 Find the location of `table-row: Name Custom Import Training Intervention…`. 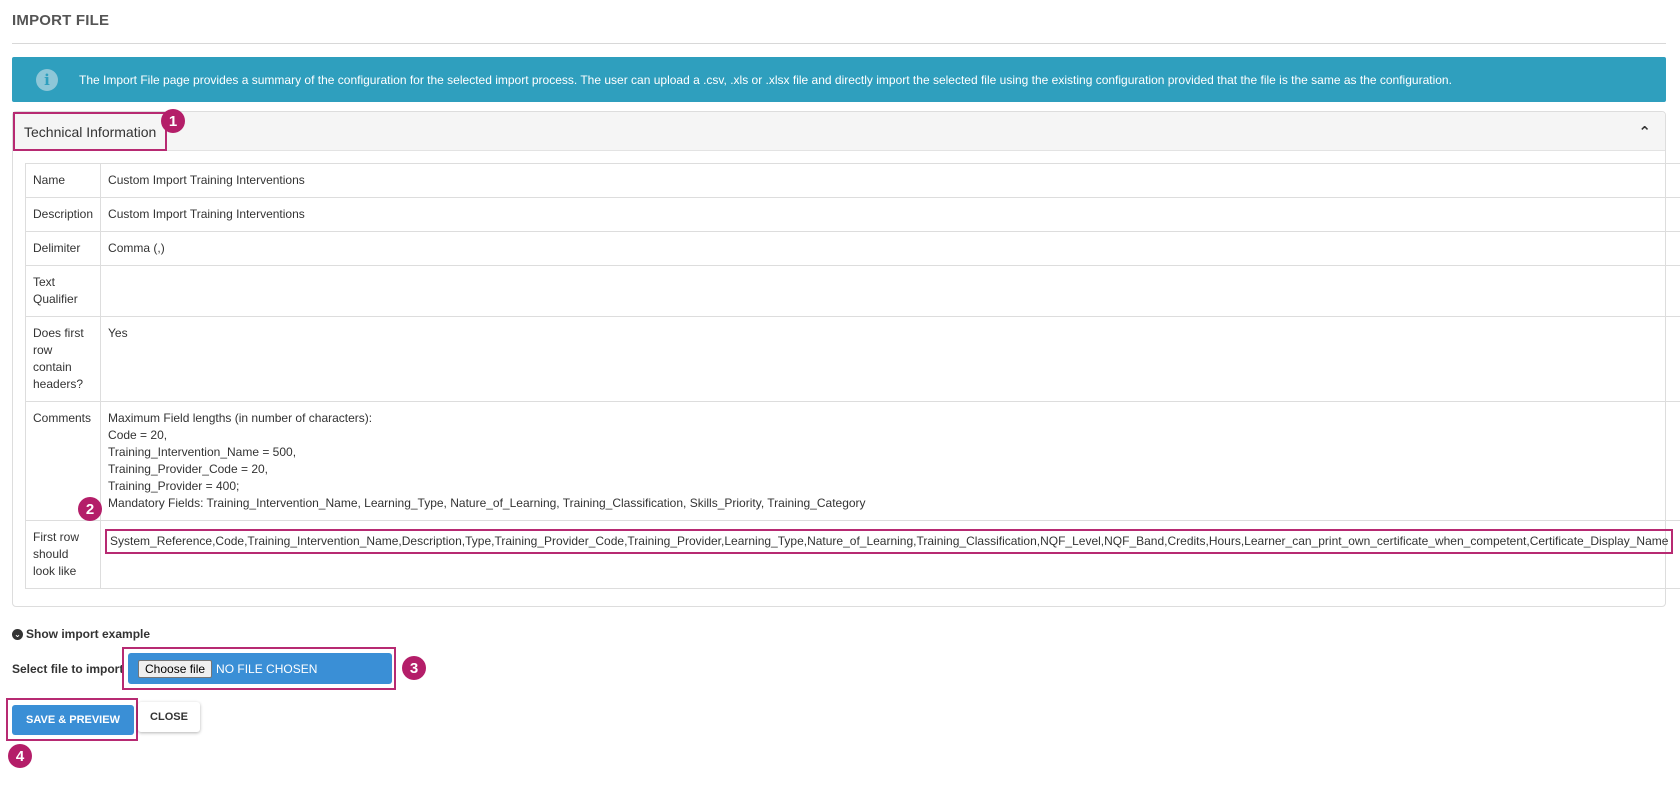

table-row: Name Custom Import Training Intervention… is located at coordinates (852, 180).